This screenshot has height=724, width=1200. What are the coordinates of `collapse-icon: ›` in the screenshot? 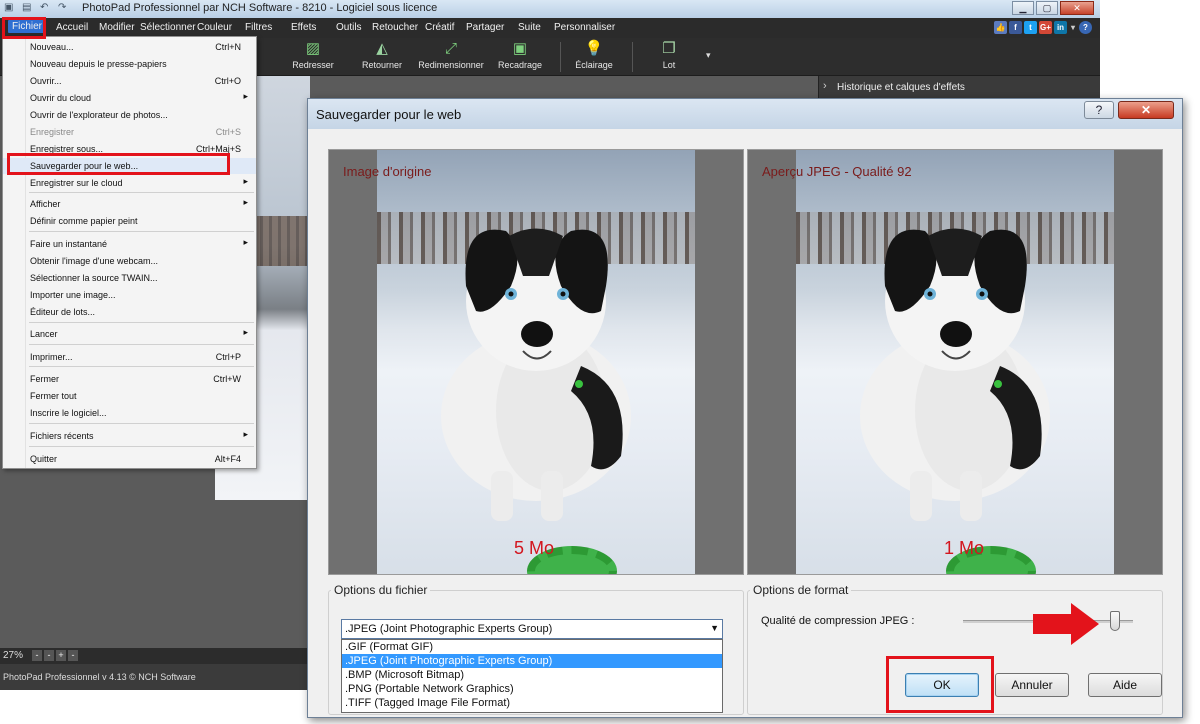 It's located at (825, 86).